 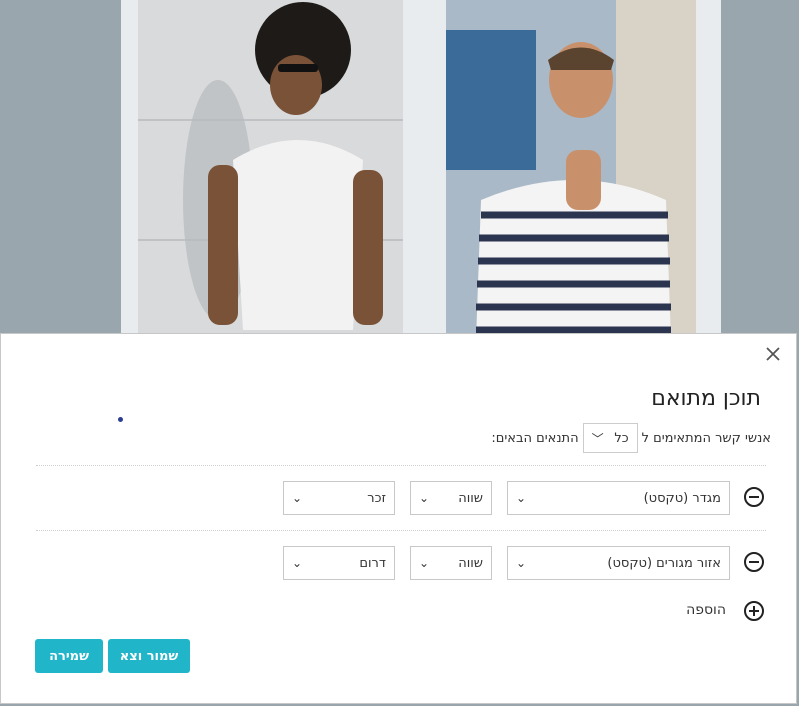 What do you see at coordinates (664, 563) in the screenshot?
I see `rule-field-value: אזור מגורים (טקסט)` at bounding box center [664, 563].